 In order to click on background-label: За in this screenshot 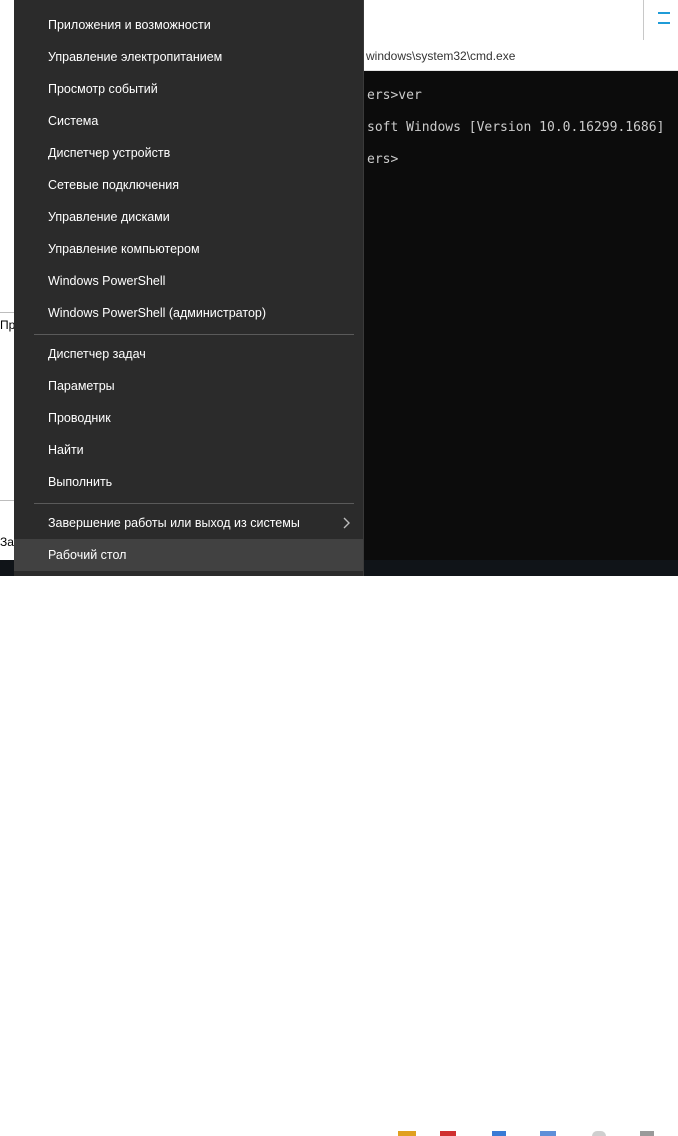, I will do `click(7, 542)`.